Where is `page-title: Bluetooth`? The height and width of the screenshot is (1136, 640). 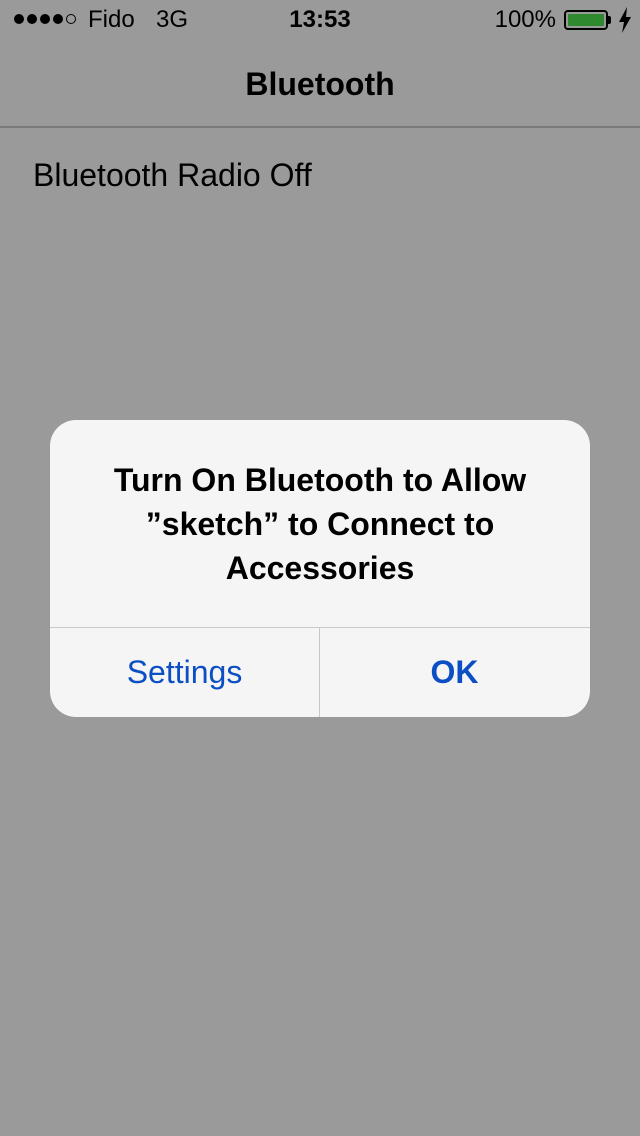 page-title: Bluetooth is located at coordinates (320, 84).